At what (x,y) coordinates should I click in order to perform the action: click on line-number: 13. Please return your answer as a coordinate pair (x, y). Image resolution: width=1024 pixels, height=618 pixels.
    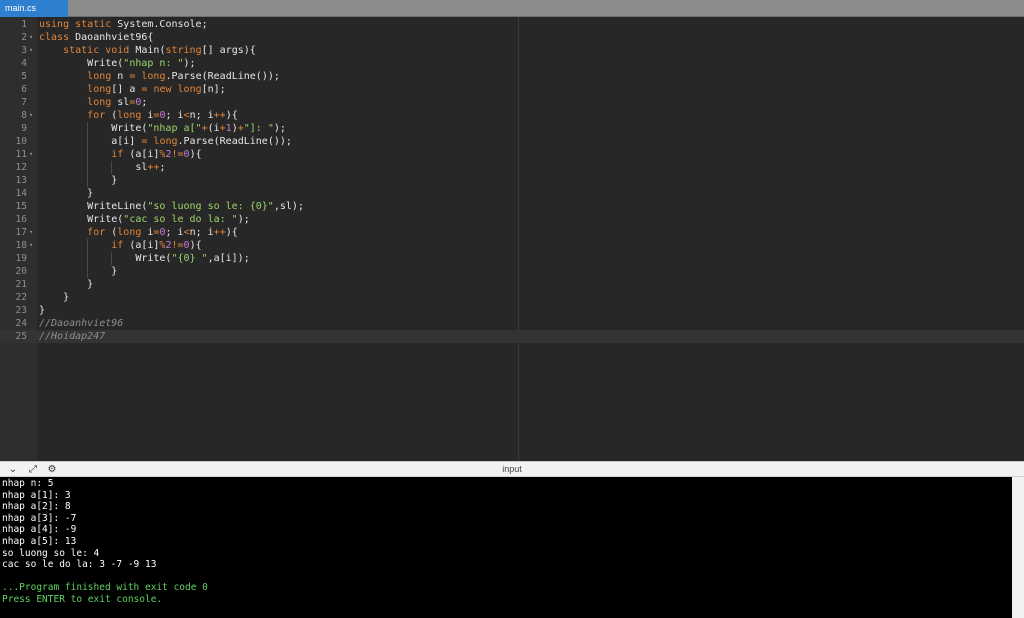
    Looking at the image, I should click on (21, 180).